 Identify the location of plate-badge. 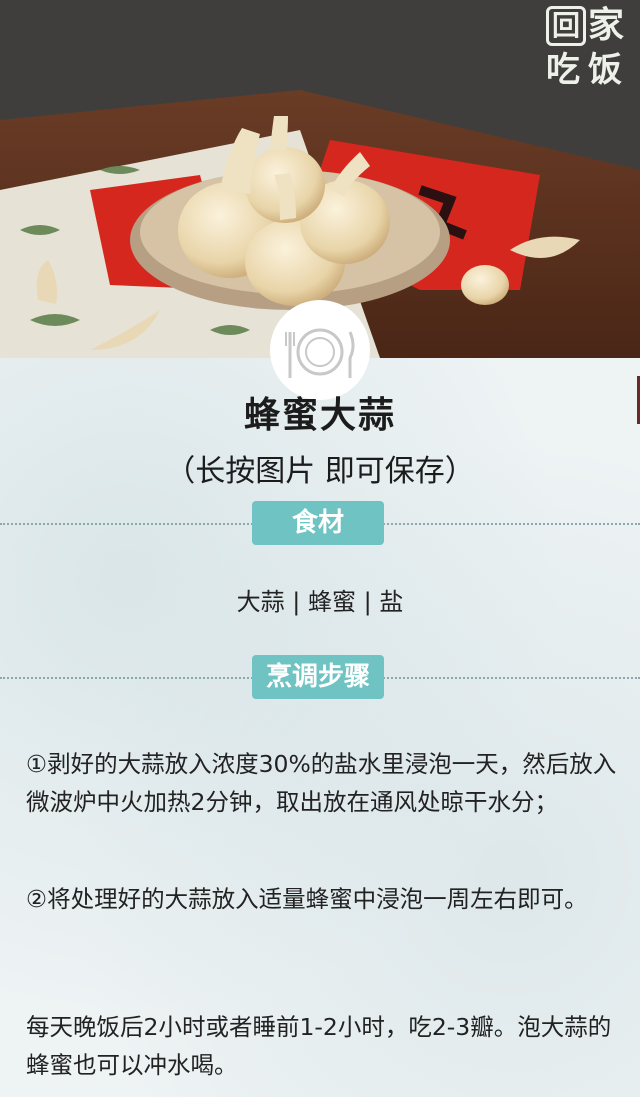
(320, 350).